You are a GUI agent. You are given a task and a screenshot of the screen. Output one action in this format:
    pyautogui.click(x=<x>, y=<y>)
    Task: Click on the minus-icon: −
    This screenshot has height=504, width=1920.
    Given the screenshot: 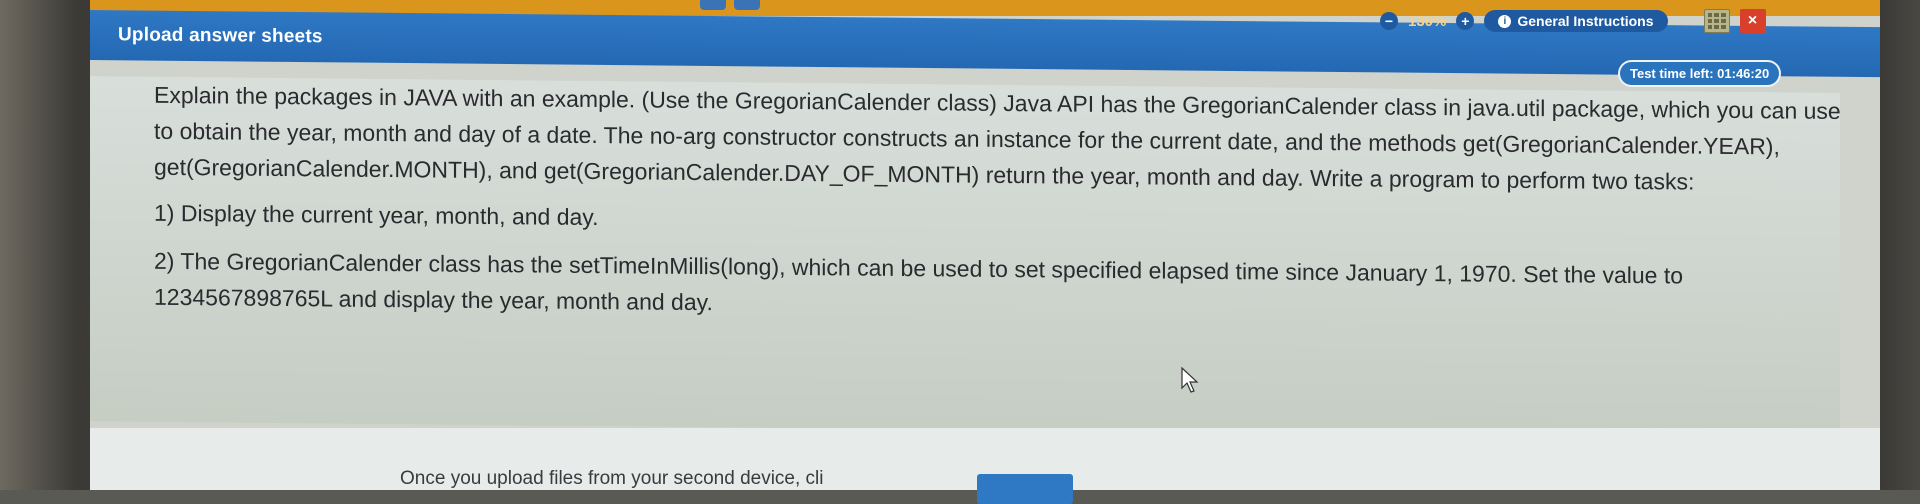 What is the action you would take?
    pyautogui.click(x=1389, y=21)
    